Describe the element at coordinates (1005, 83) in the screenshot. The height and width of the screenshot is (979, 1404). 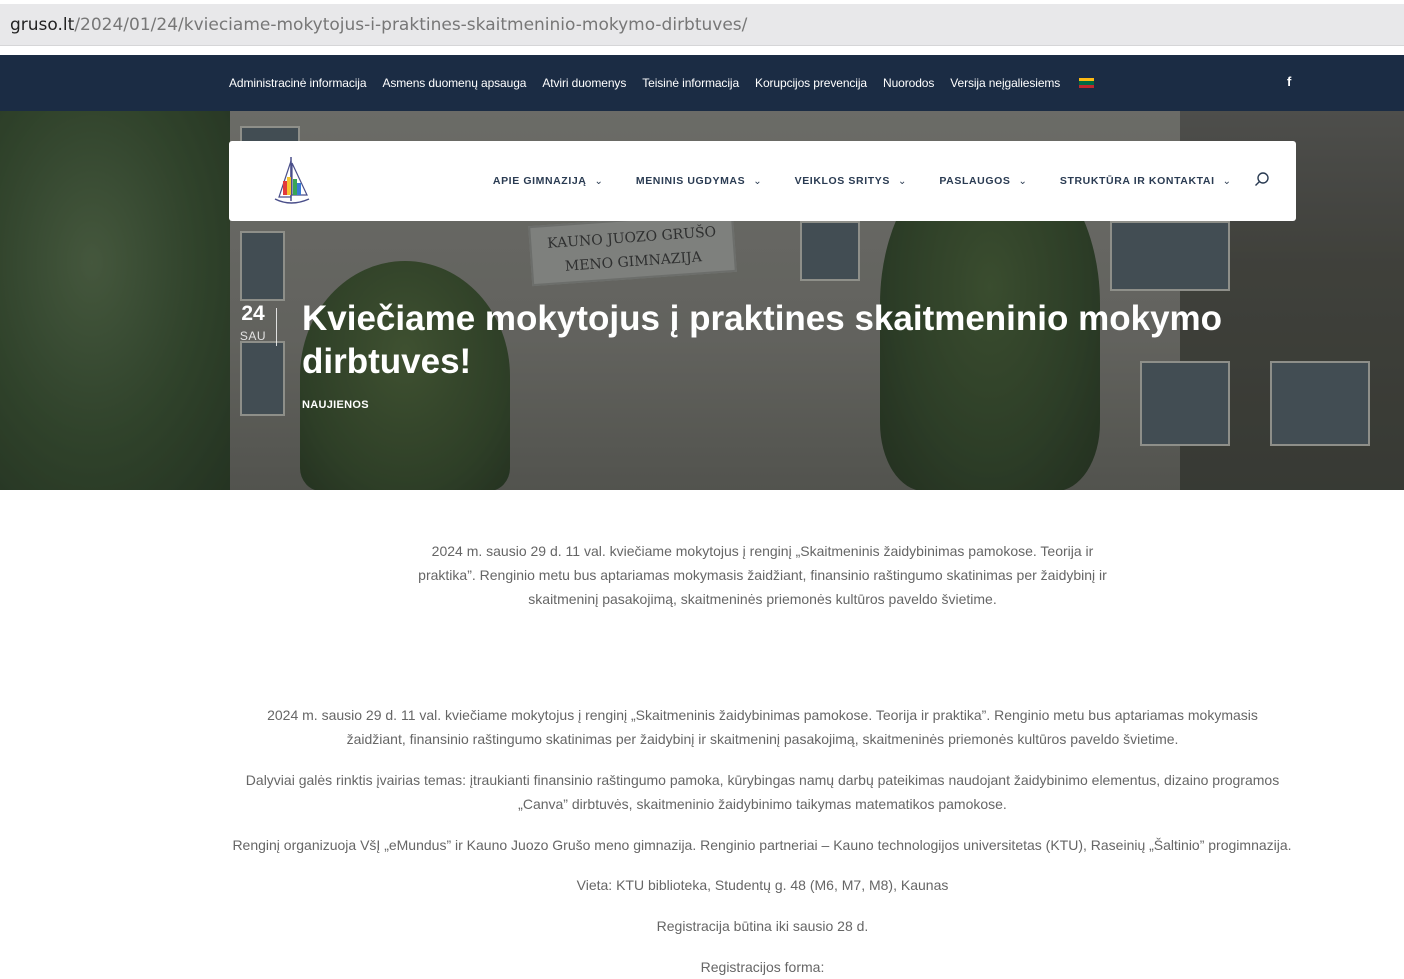
I see `link-versija-neigaliesiems: Versija neįgaliesiems` at that location.